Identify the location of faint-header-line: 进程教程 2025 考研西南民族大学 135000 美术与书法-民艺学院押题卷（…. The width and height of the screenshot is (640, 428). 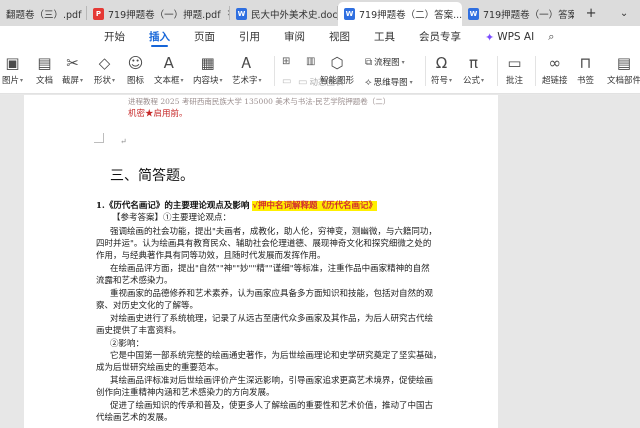
(259, 101).